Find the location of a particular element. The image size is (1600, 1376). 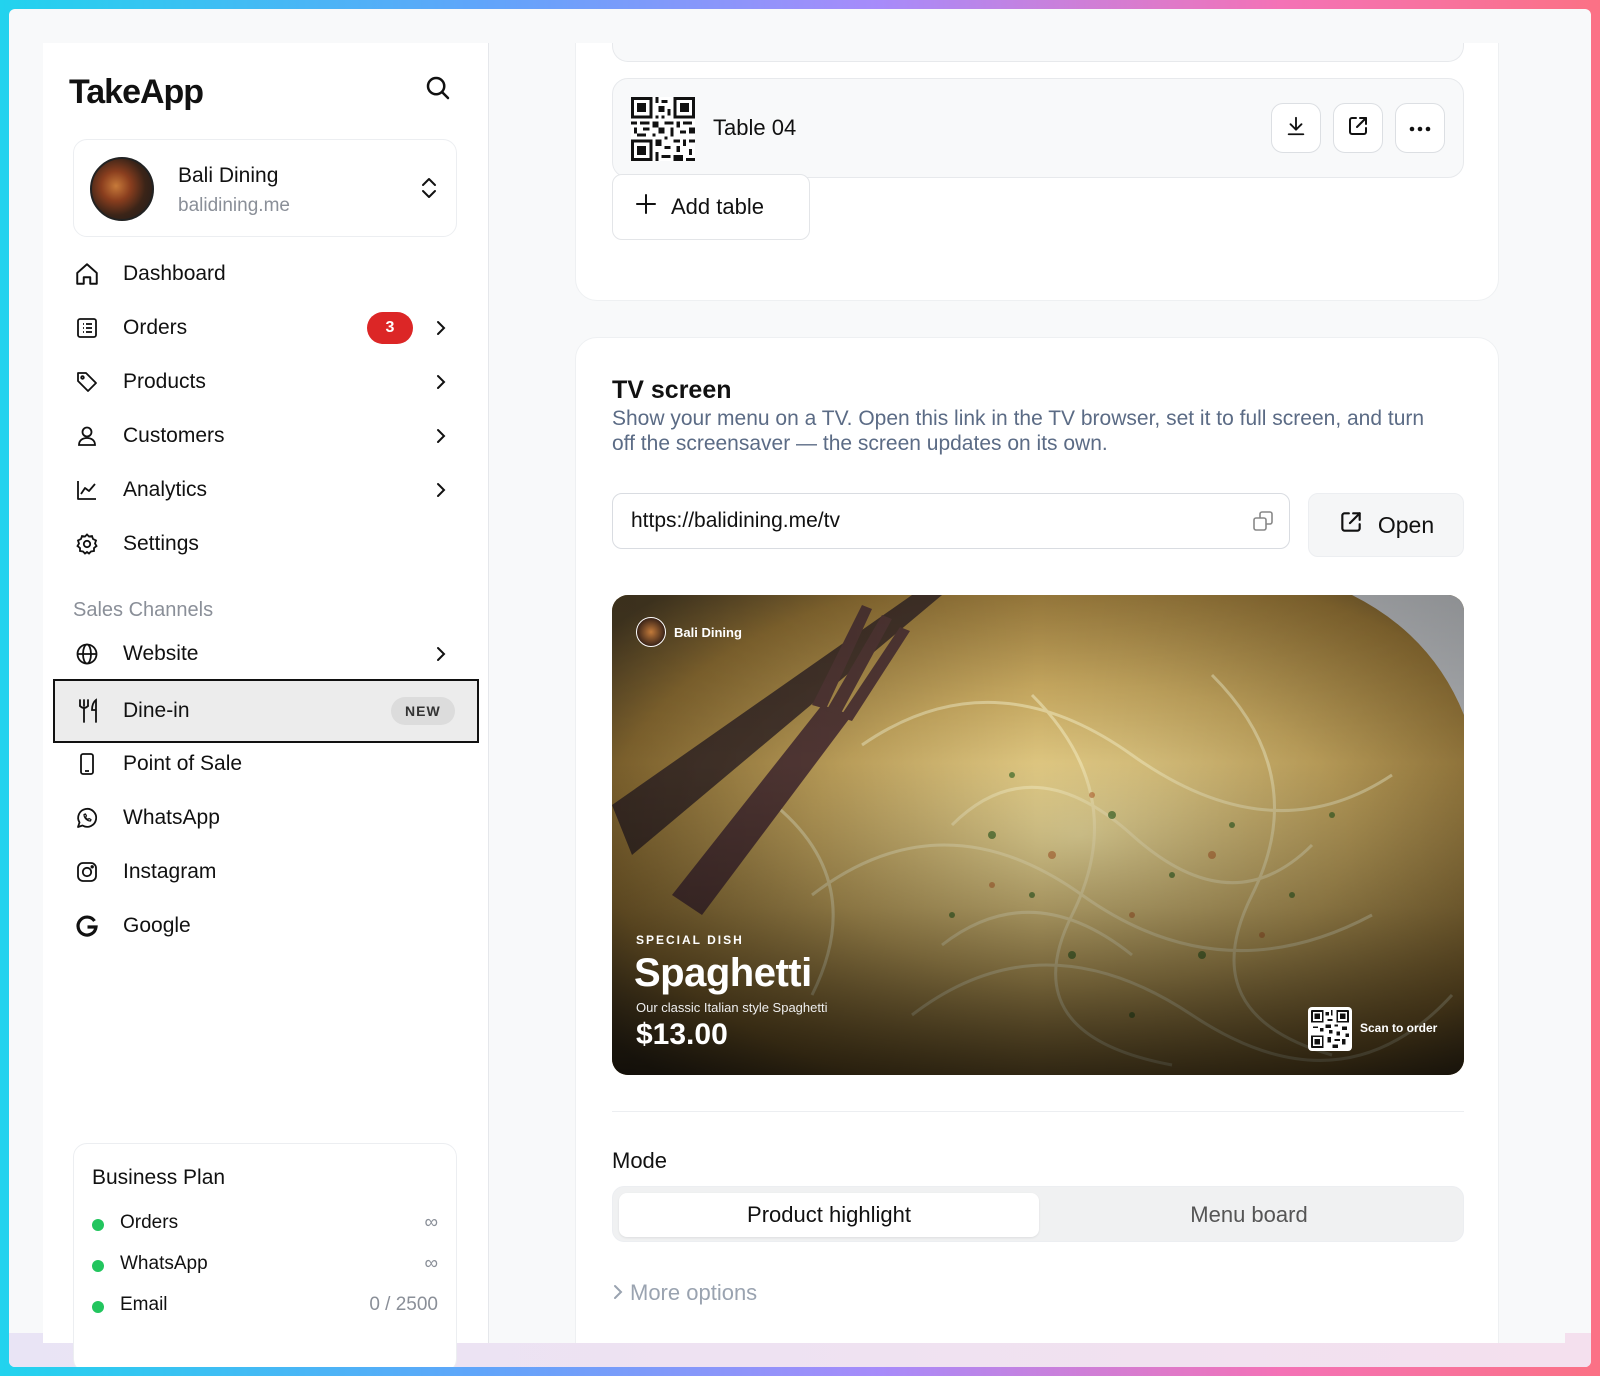

more-options-toggle: More options is located at coordinates (684, 1293).